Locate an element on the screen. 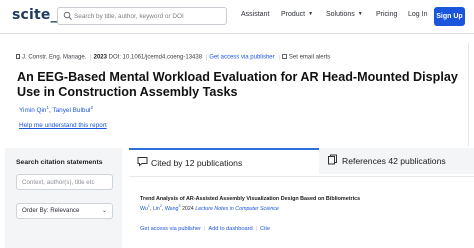 This screenshot has width=474, height=248. tab-references: References 42 publications is located at coordinates (397, 161).